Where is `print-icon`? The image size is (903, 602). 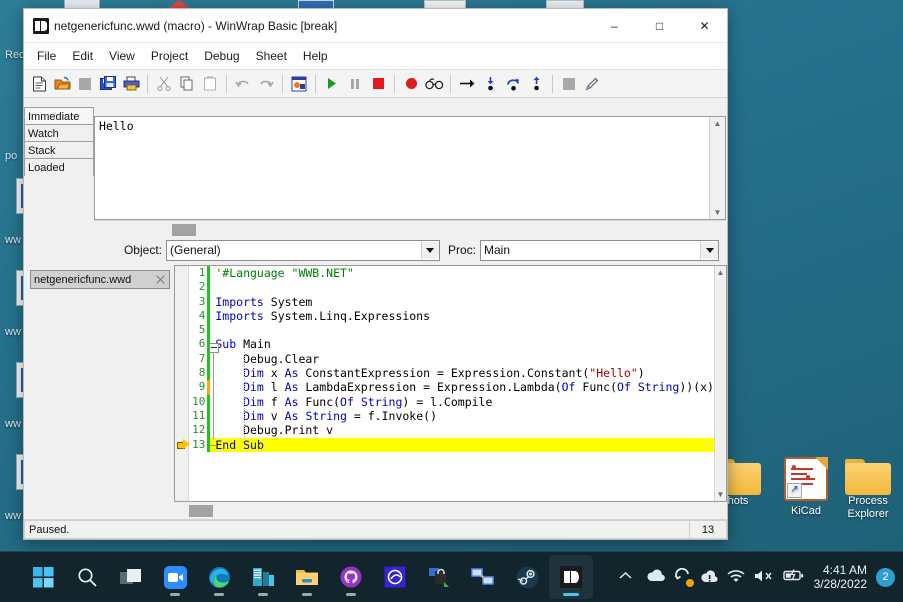
print-icon is located at coordinates (131, 84).